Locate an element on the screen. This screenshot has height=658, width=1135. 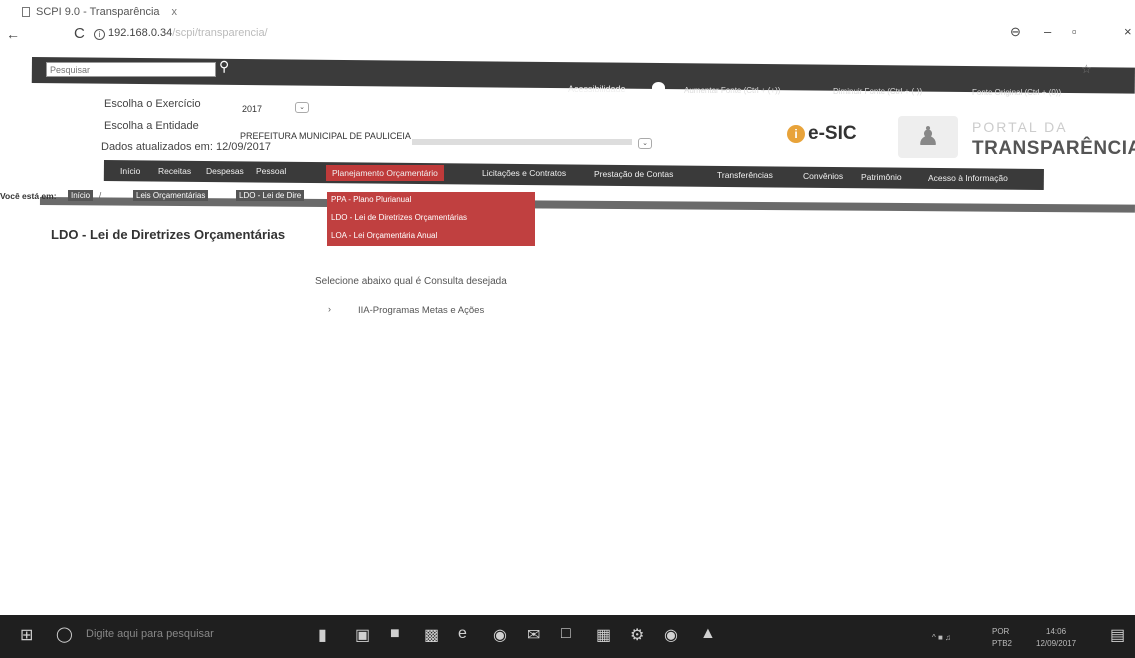
submenu-item-loa: LOA - Lei Orçamentária Anual is located at coordinates (384, 235).